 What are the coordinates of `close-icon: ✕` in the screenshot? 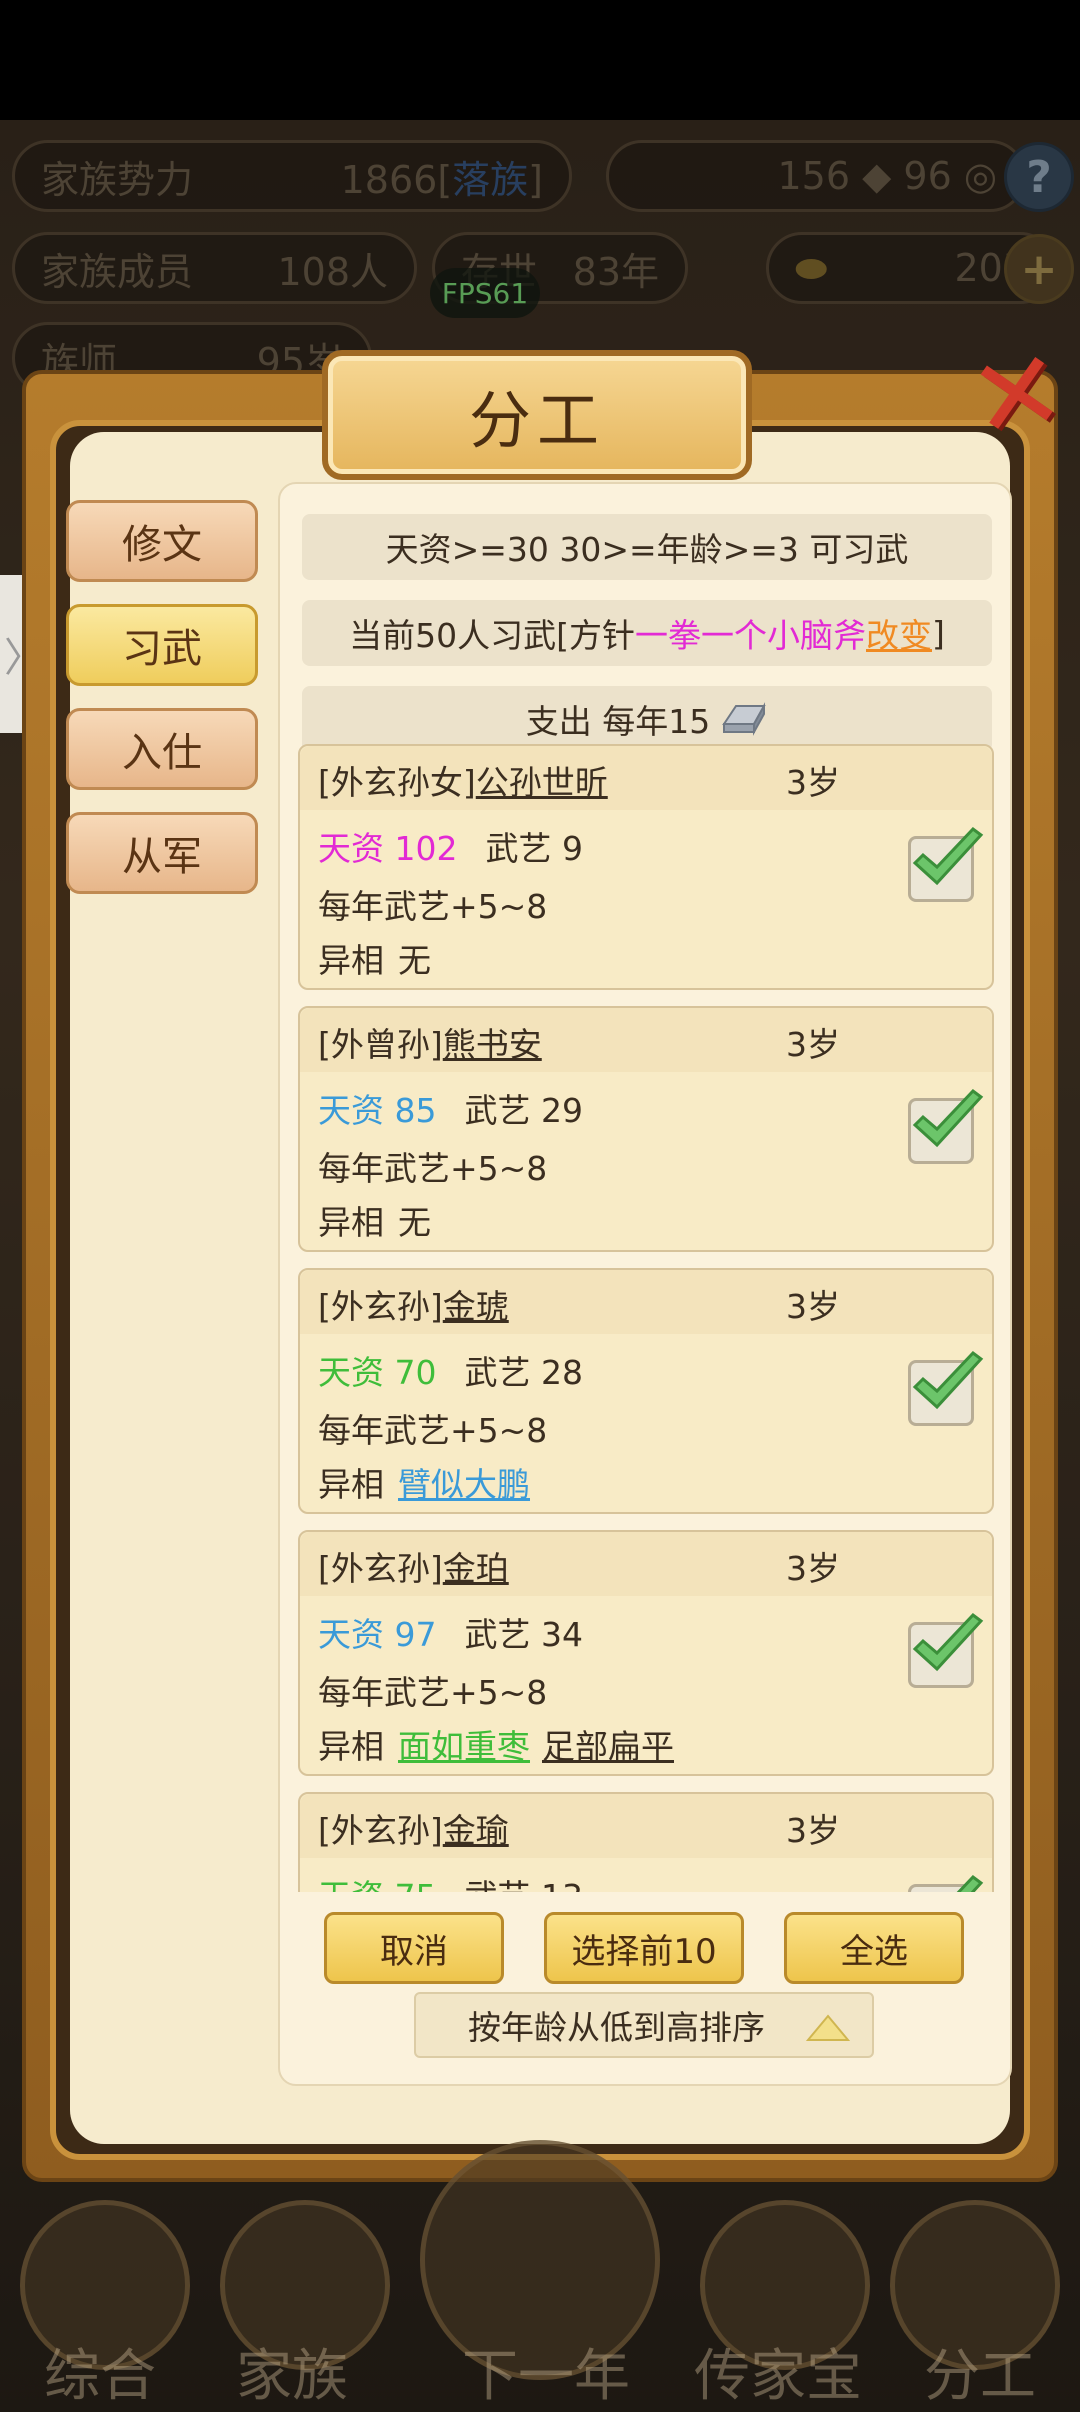 It's located at (1017, 395).